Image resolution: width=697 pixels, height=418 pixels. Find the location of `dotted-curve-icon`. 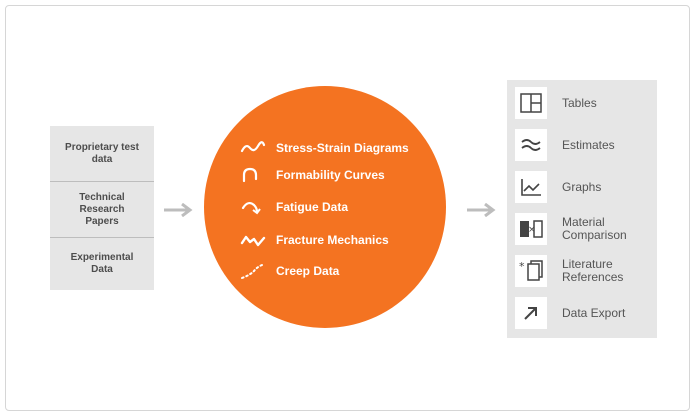

dotted-curve-icon is located at coordinates (253, 271).